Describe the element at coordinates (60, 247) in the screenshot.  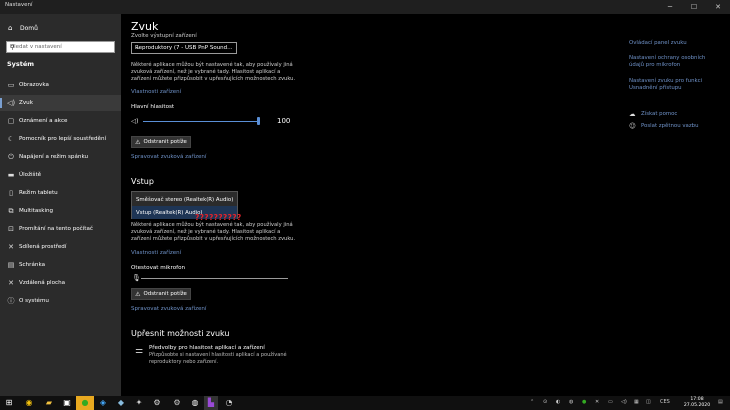
I see `sidebar-item-shared-experiences: ✕ Sdílená prostředí` at that location.